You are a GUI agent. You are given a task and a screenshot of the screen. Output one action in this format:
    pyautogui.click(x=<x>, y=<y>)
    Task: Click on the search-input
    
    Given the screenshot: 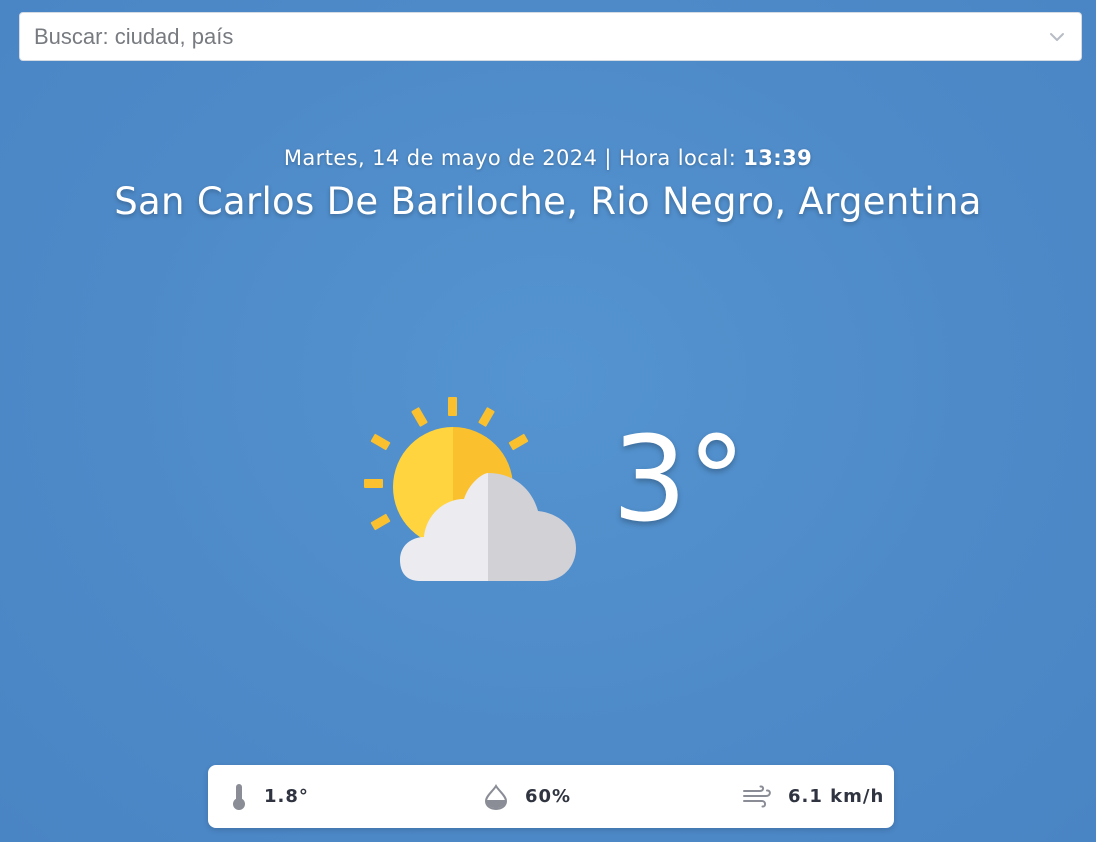 What is the action you would take?
    pyautogui.click(x=520, y=36)
    